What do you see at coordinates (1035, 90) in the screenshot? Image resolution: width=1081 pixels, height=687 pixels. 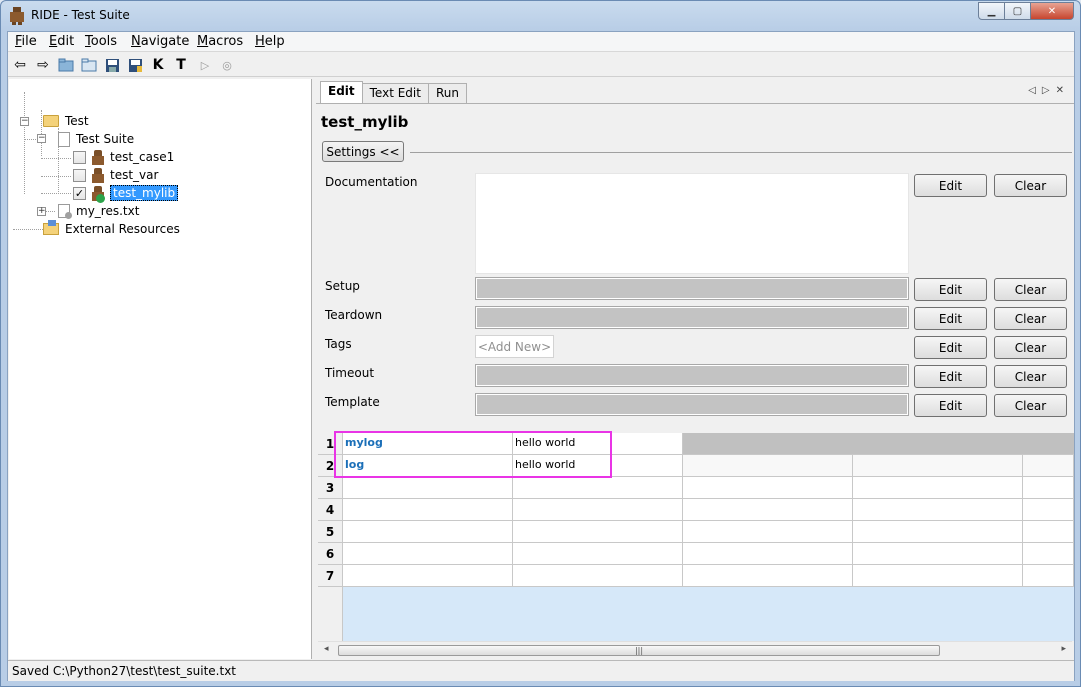 I see `tab-left-icon: ◁` at bounding box center [1035, 90].